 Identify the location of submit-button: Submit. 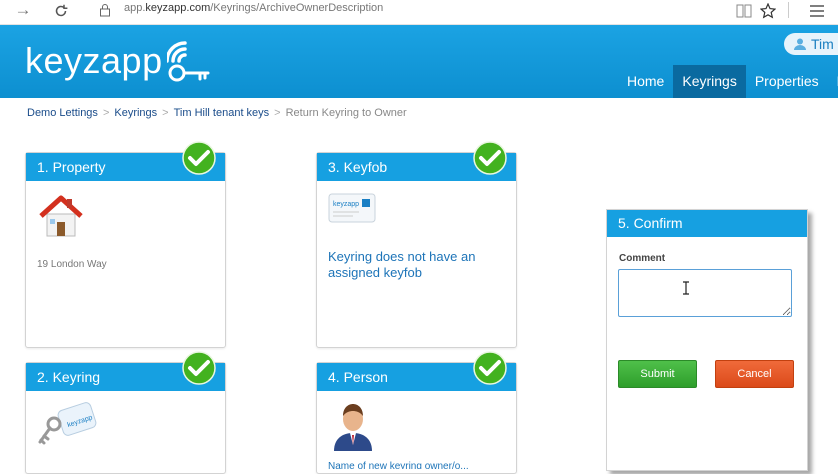
(657, 374).